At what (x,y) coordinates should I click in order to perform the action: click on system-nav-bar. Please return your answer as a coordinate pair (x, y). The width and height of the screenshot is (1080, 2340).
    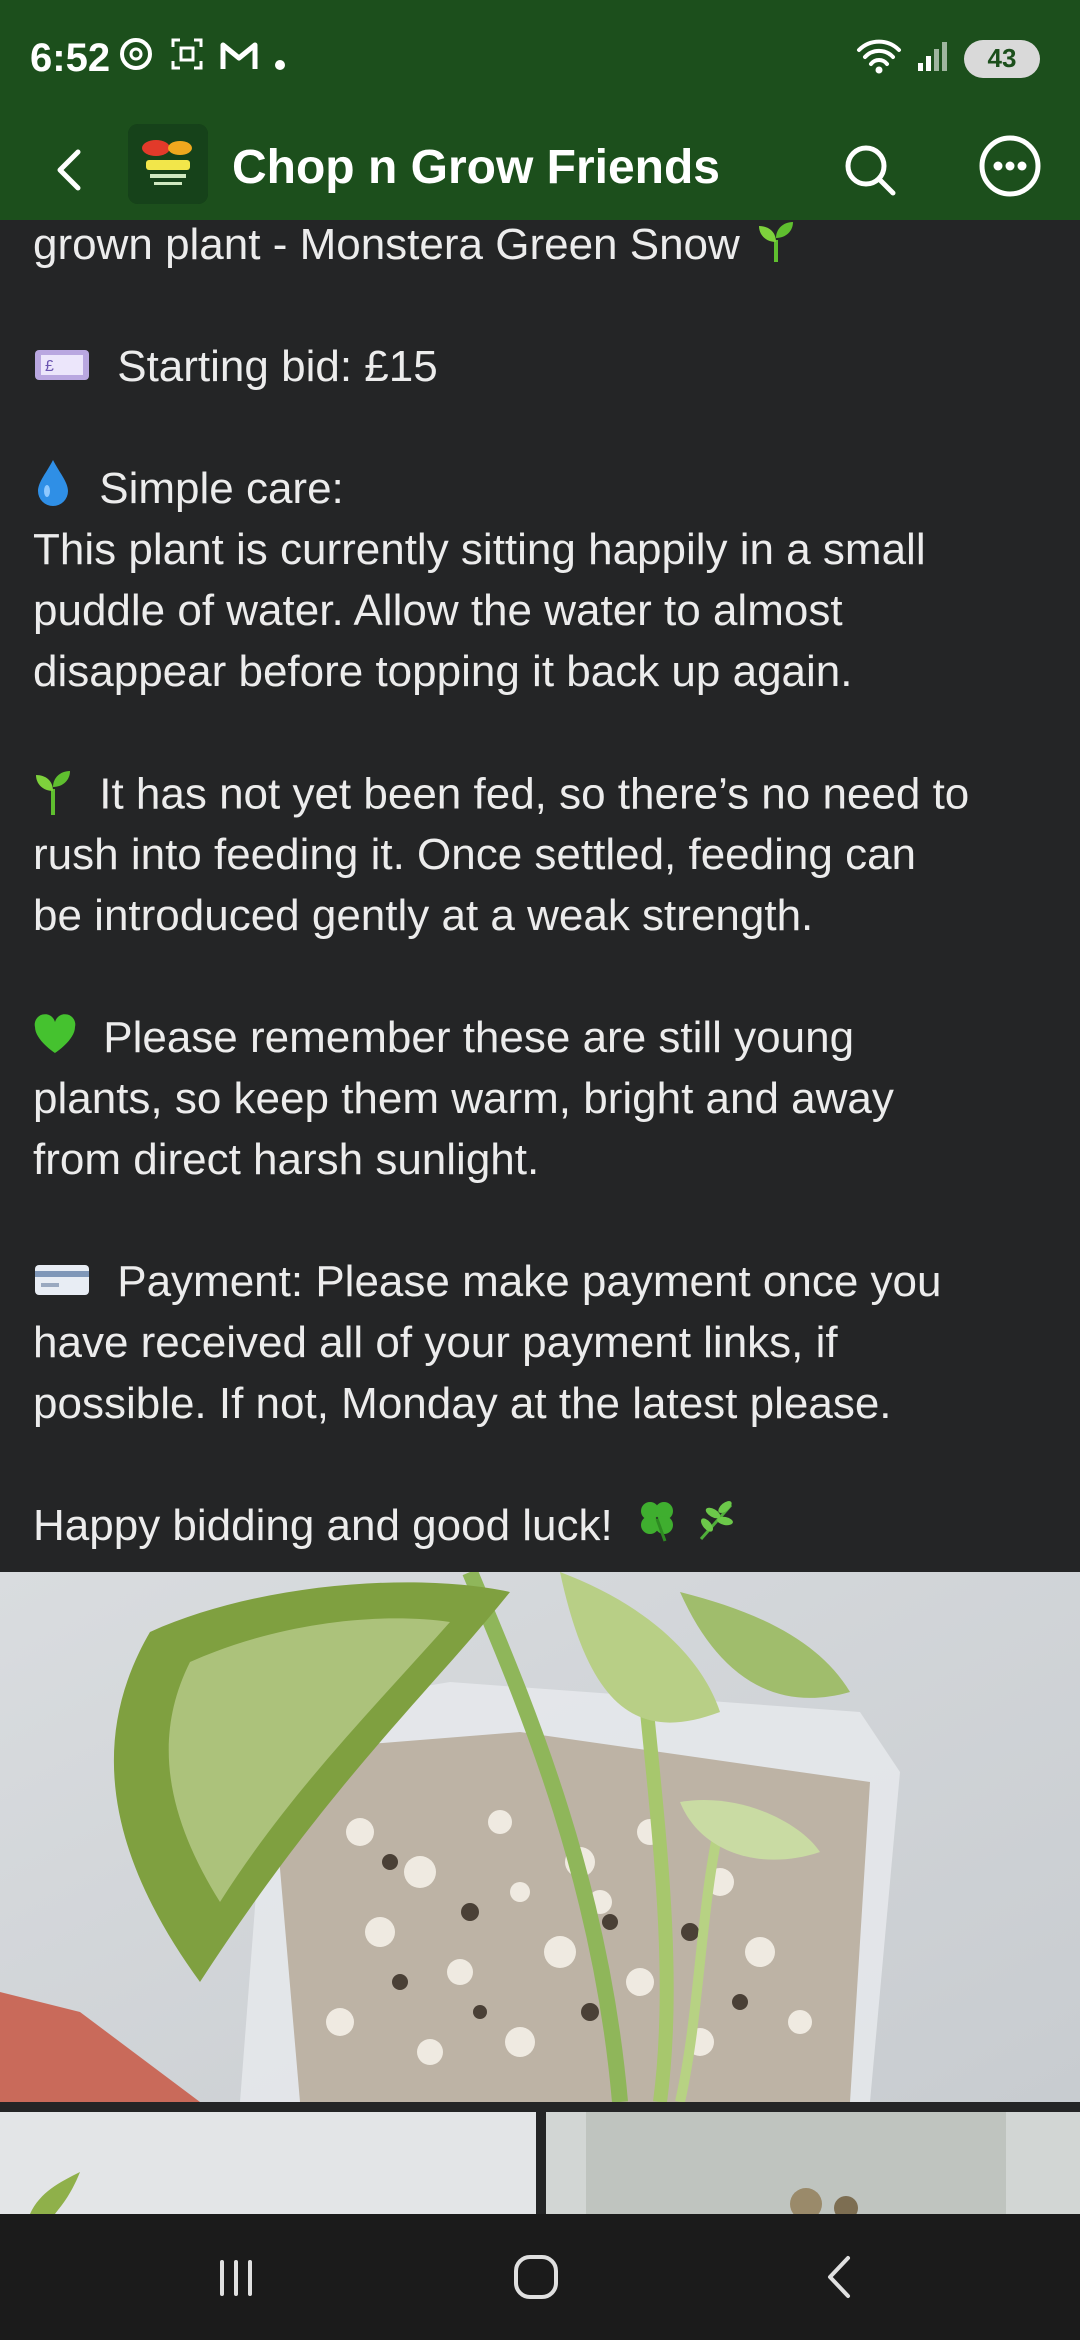
    Looking at the image, I should click on (540, 2277).